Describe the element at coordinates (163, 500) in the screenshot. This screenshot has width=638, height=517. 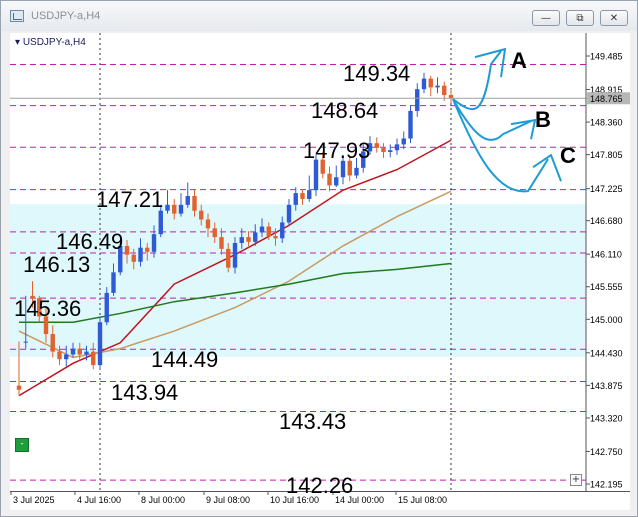
I see `time-tick-label: 8 Jul 00:00` at that location.